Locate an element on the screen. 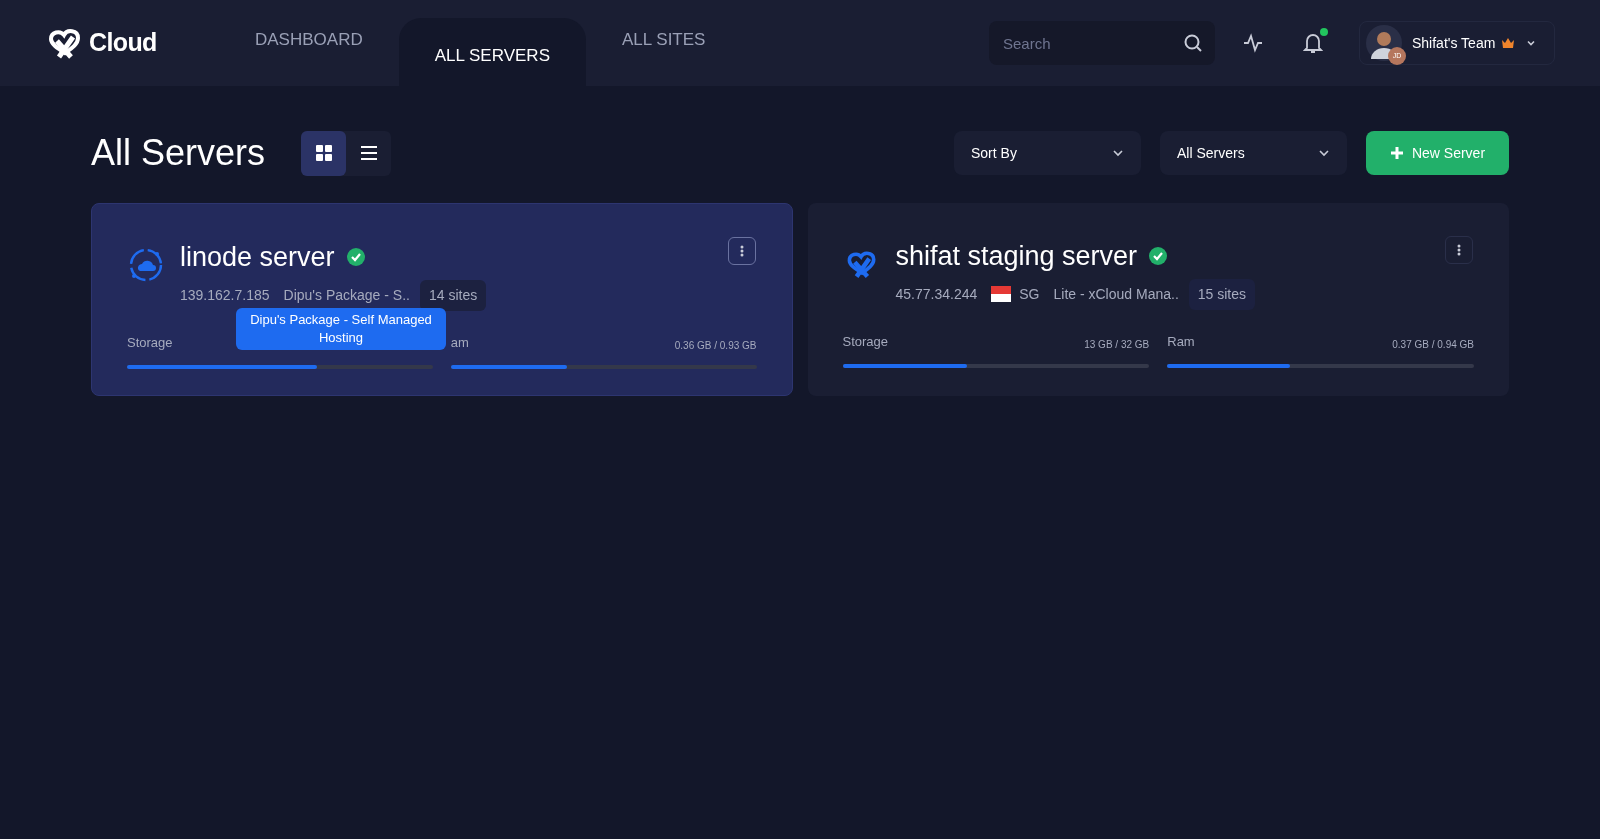  plan-name: Lite - xCloud Mana.. is located at coordinates (1116, 294).